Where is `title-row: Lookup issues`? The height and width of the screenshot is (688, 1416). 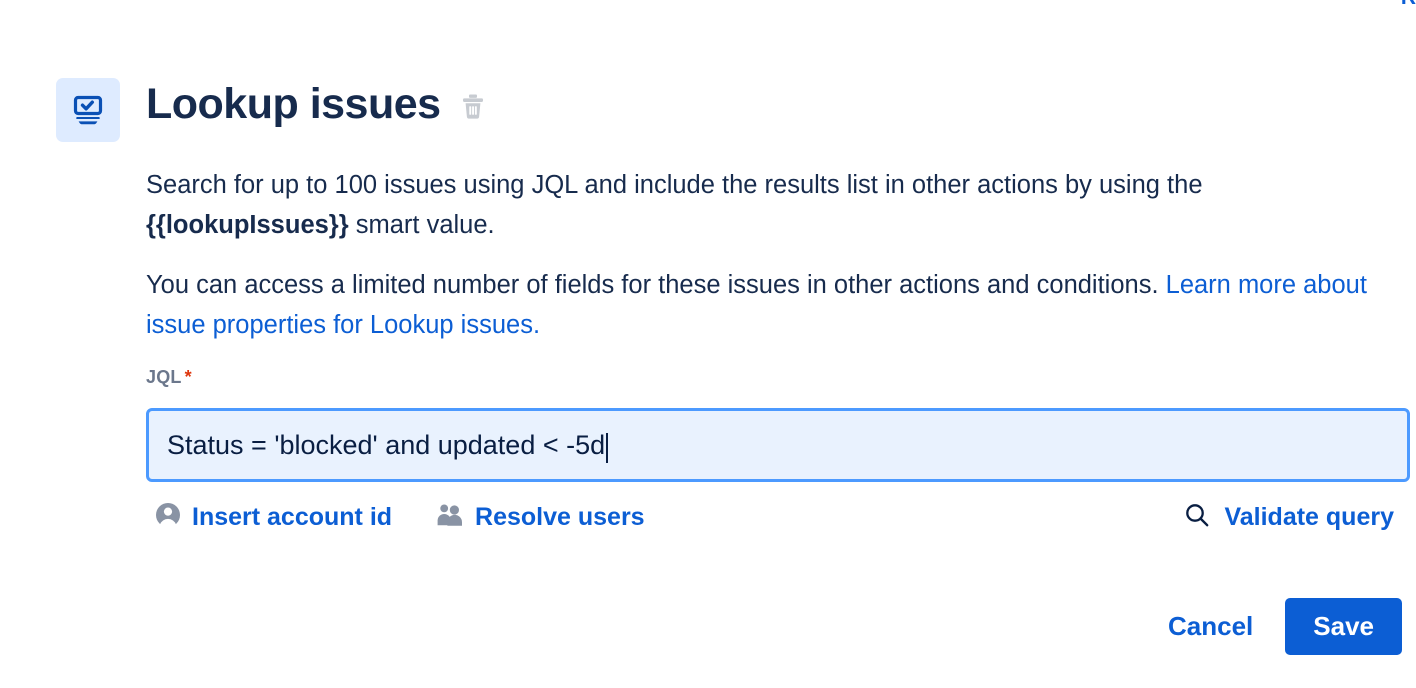
title-row: Lookup issues is located at coordinates (316, 104).